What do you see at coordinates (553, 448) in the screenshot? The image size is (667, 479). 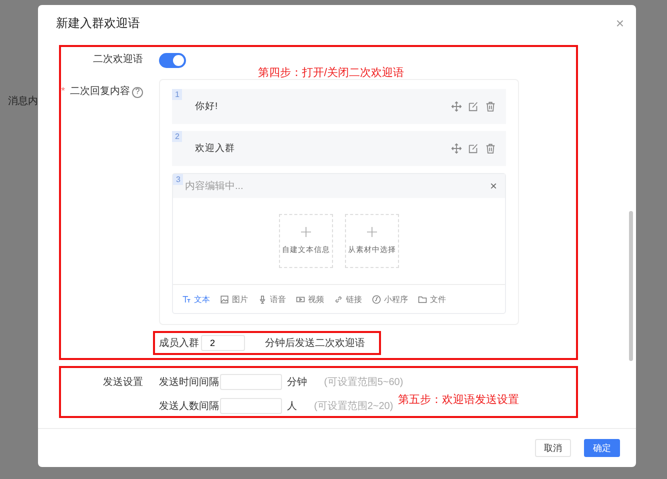 I see `cancel-button: 取消` at bounding box center [553, 448].